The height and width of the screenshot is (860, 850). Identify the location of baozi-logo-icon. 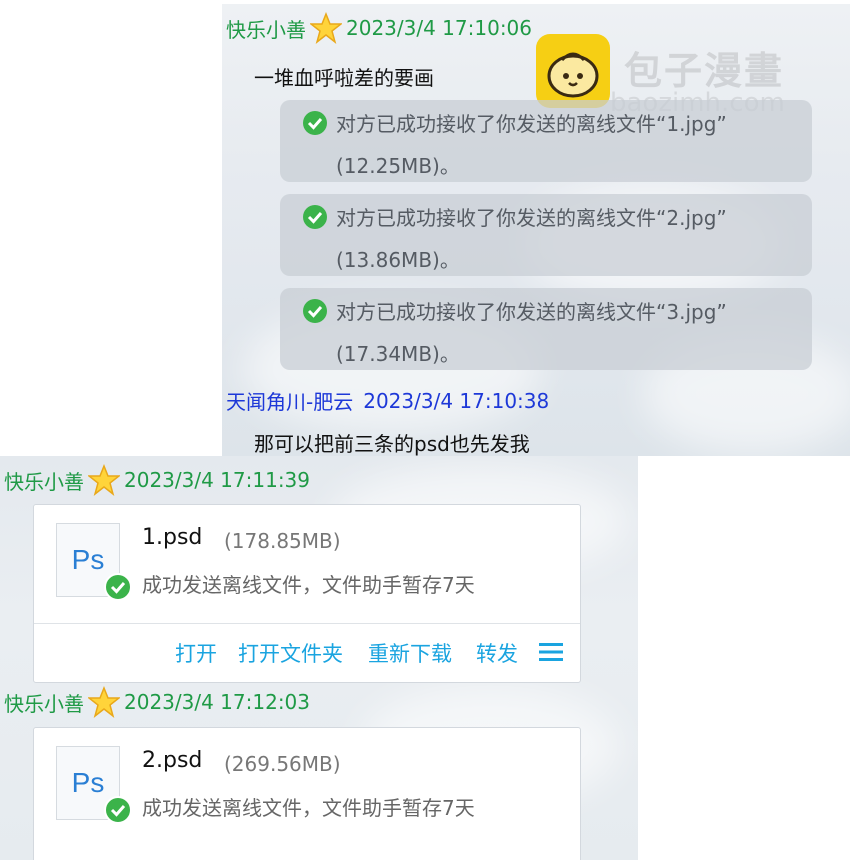
(573, 71).